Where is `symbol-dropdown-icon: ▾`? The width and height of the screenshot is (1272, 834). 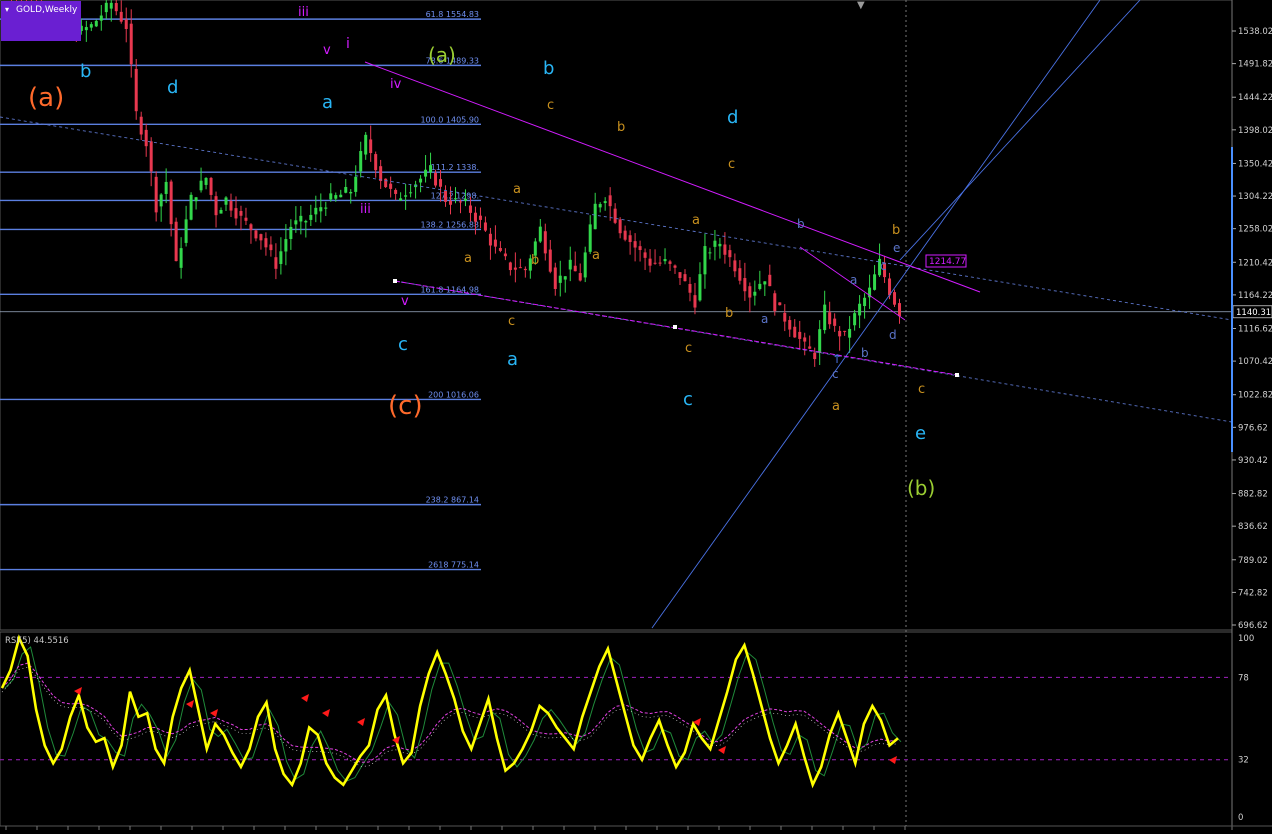
symbol-dropdown-icon: ▾ is located at coordinates (7, 9).